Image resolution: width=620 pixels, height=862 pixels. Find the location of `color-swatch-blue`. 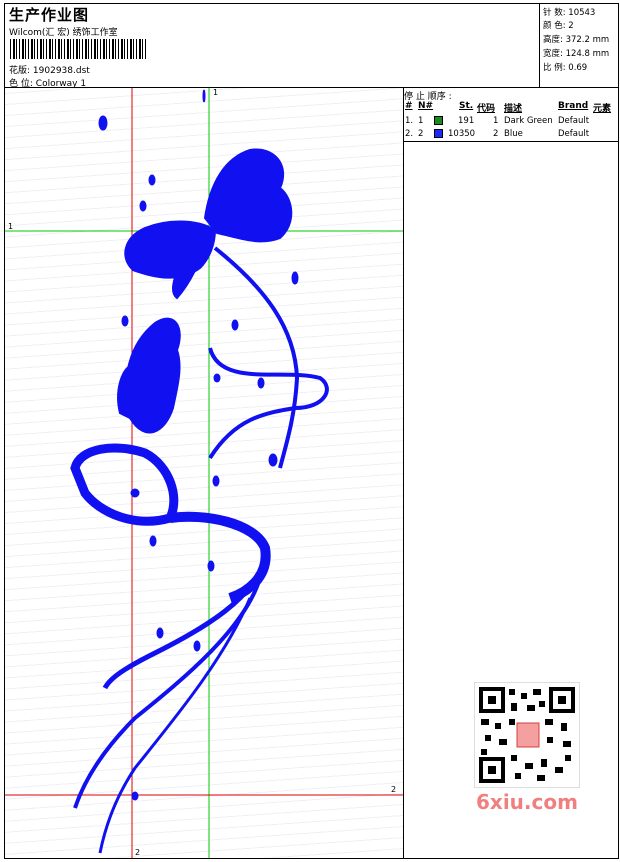

color-swatch-blue is located at coordinates (438, 133).